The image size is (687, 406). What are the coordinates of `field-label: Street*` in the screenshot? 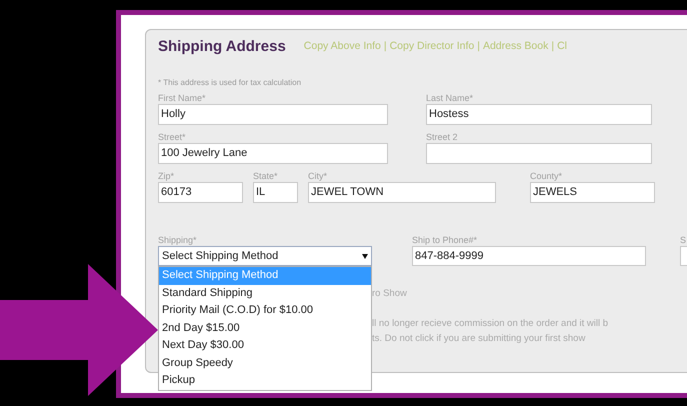 It's located at (172, 137).